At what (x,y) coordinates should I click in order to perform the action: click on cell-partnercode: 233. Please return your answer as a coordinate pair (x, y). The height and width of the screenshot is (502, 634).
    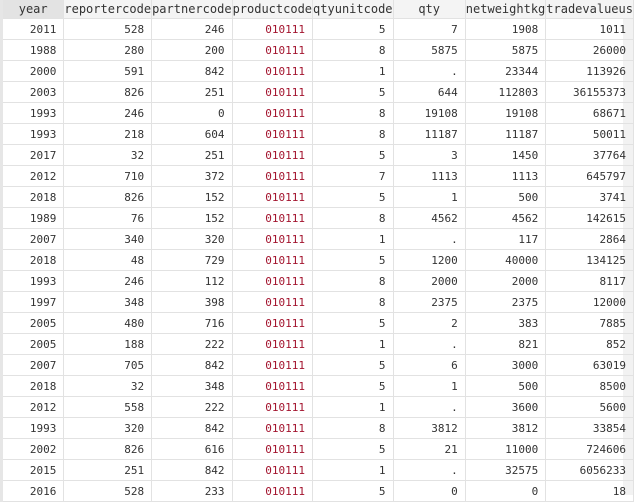
    Looking at the image, I should click on (192, 491).